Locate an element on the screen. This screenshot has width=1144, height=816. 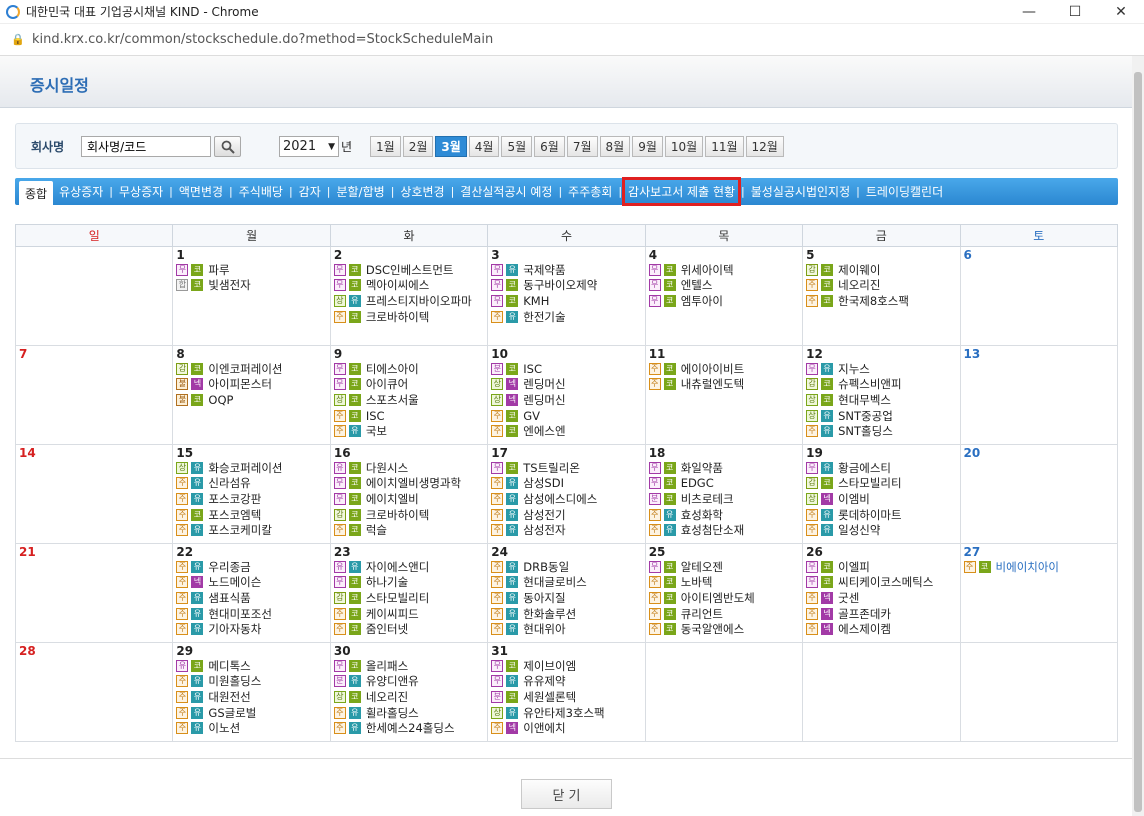
calendar-event: 주 유 효성첨단소재 is located at coordinates (723, 530).